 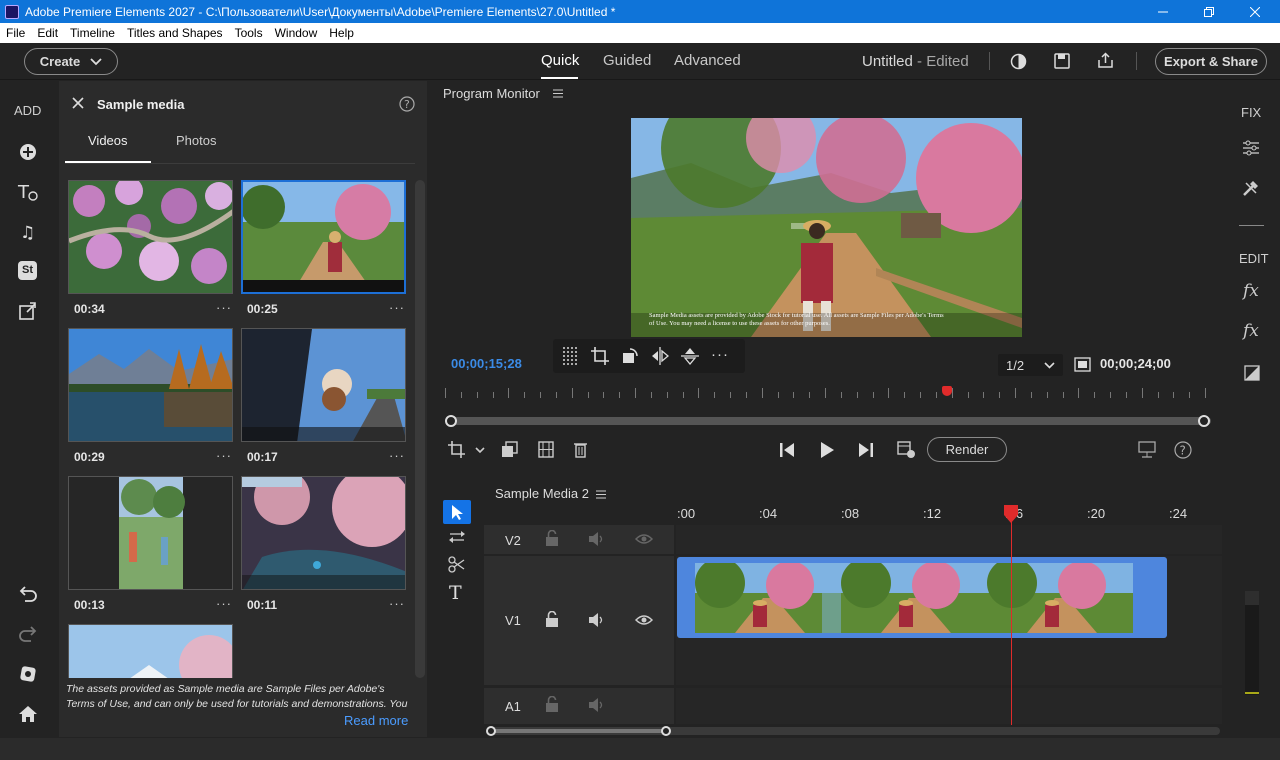 What do you see at coordinates (578, 731) in the screenshot?
I see `timeline-scroll-thumb` at bounding box center [578, 731].